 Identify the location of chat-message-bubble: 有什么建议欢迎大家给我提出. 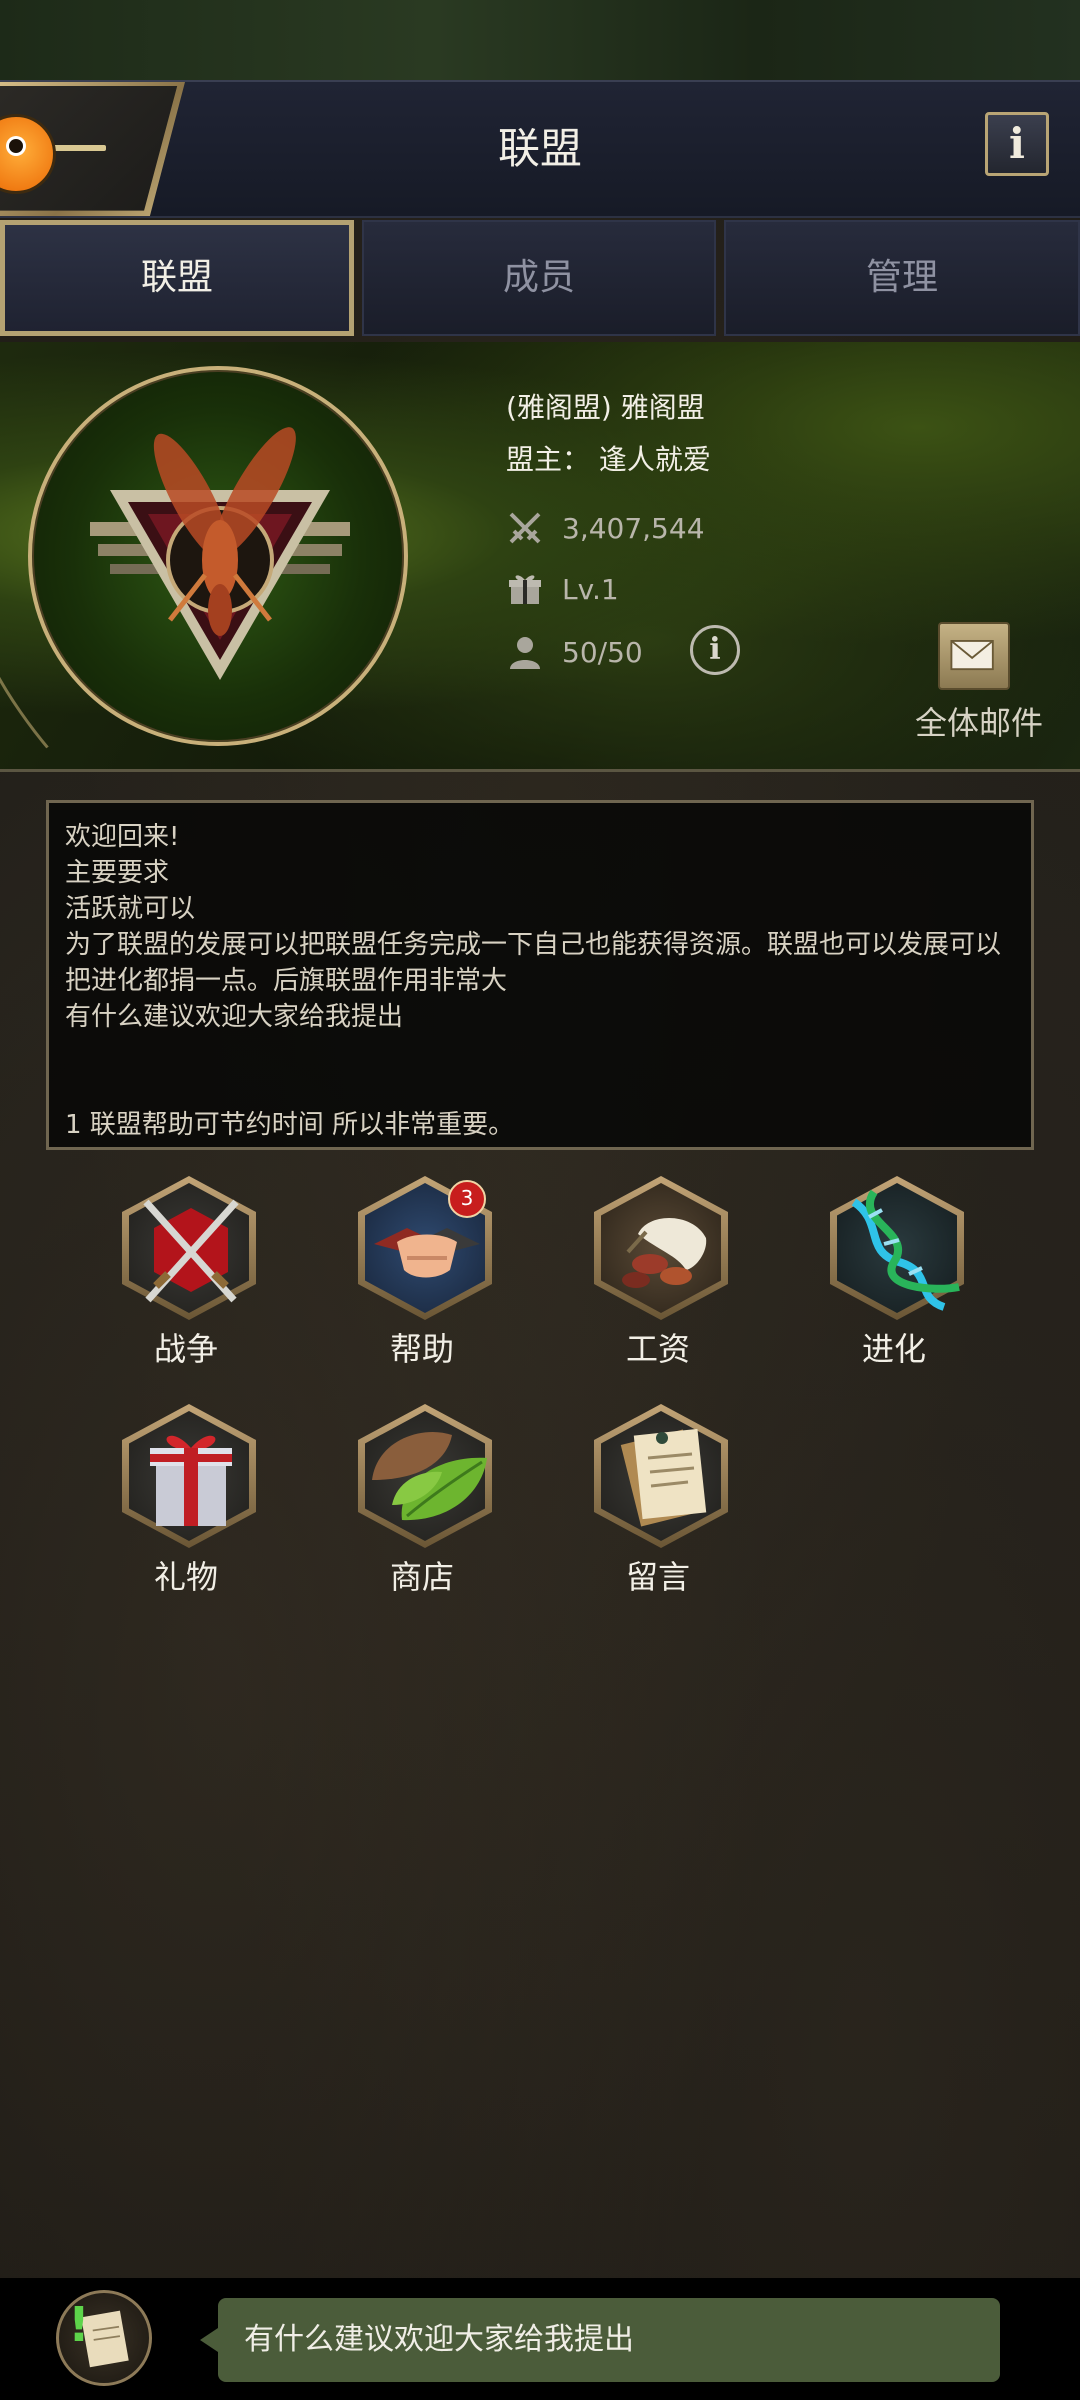
(609, 2340).